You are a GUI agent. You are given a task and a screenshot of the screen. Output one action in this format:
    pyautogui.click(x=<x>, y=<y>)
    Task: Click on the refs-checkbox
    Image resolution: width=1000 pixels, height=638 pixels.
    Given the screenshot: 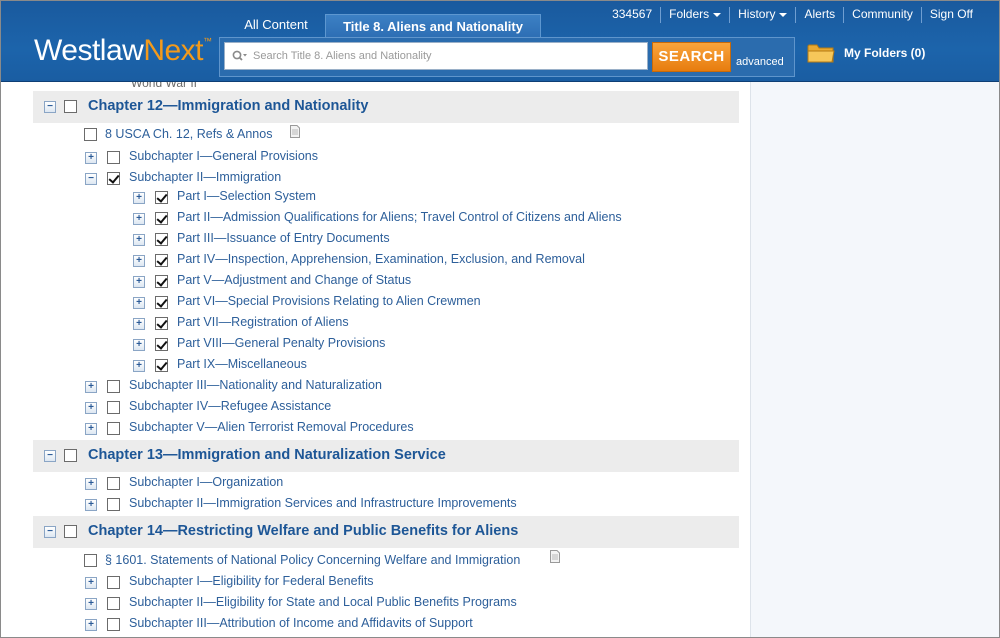 What is the action you would take?
    pyautogui.click(x=90, y=134)
    